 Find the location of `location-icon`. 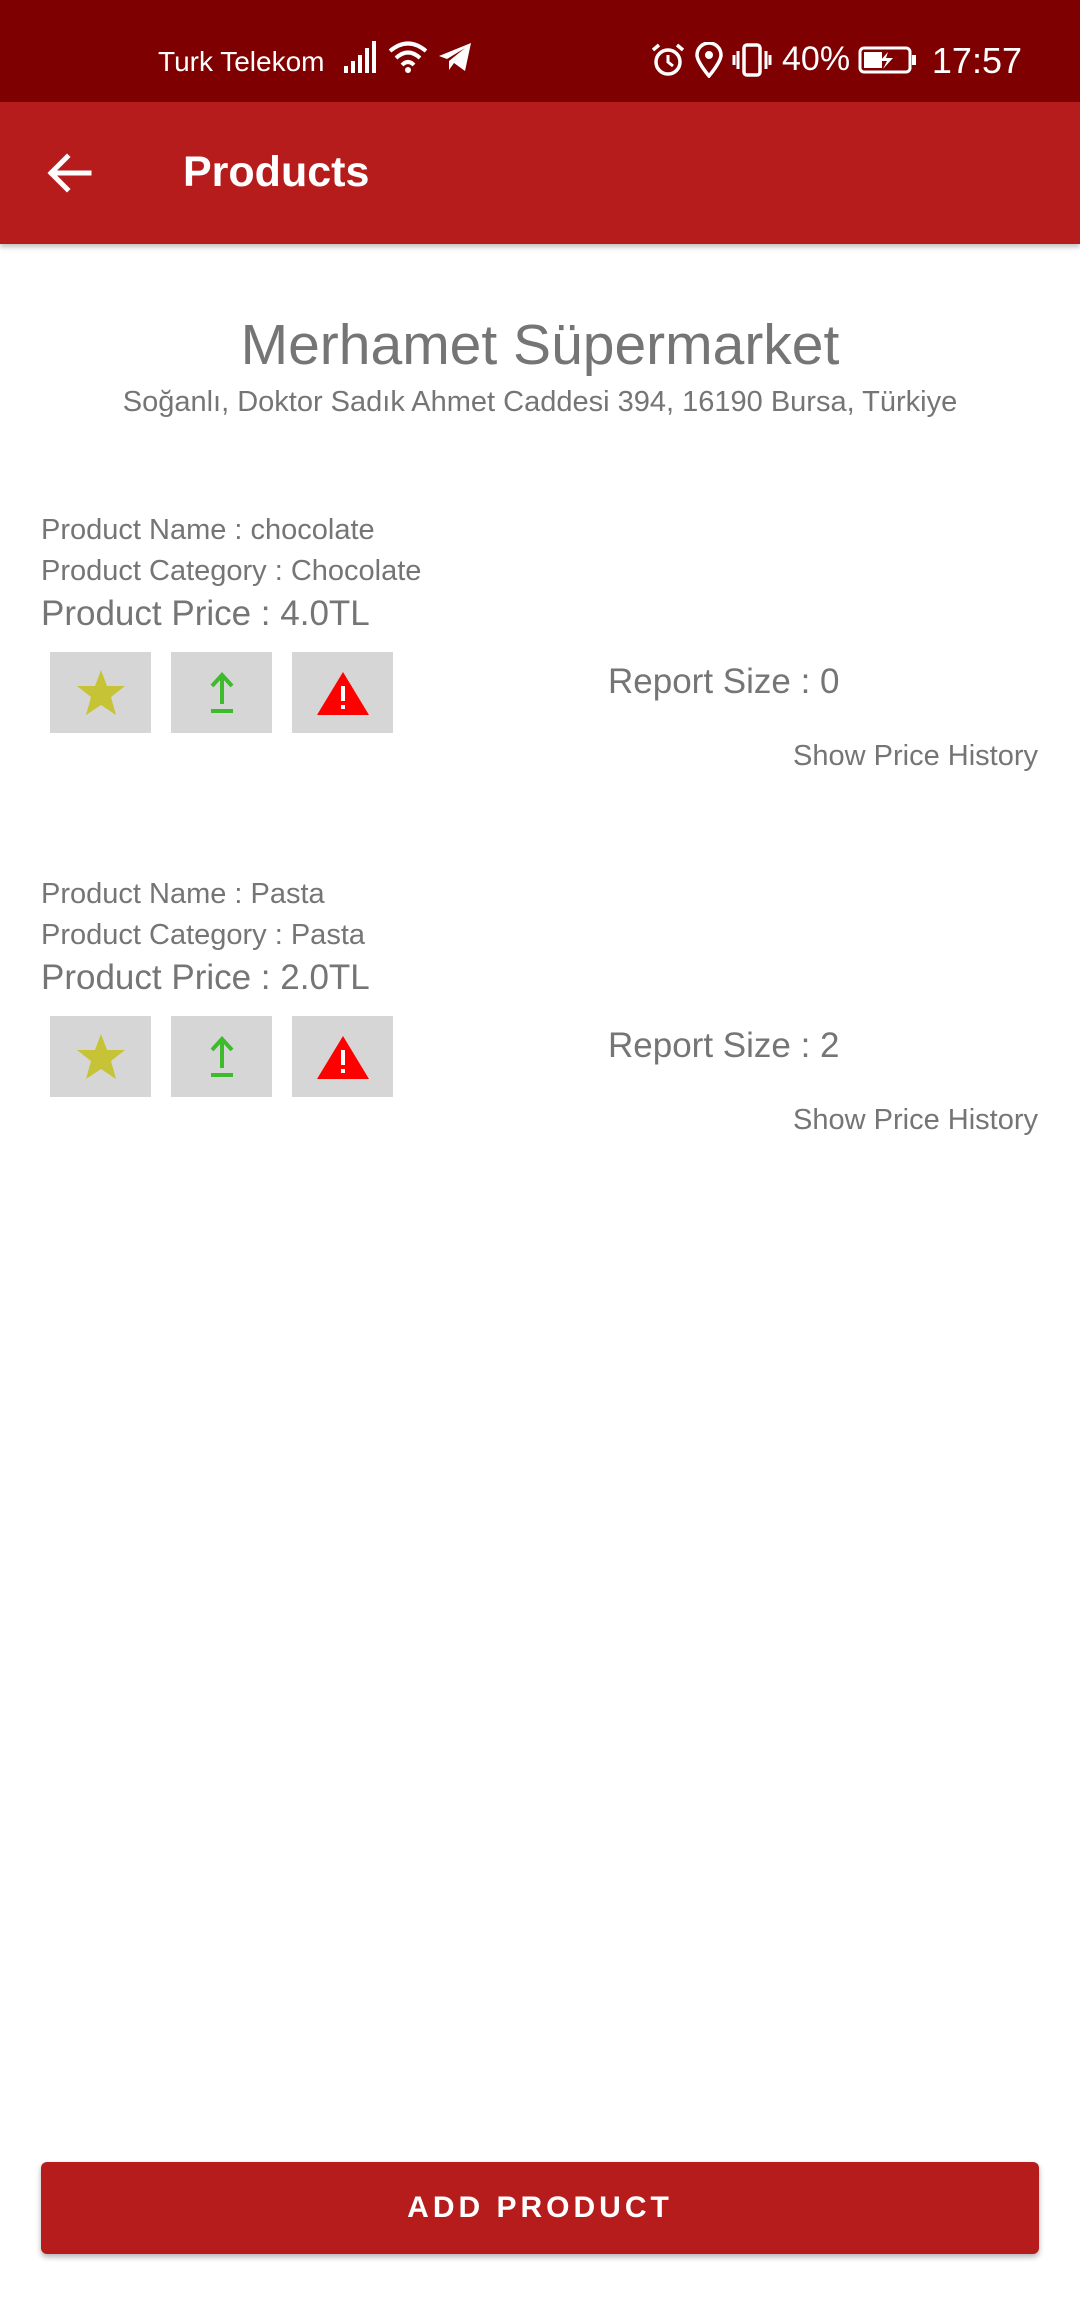

location-icon is located at coordinates (709, 59).